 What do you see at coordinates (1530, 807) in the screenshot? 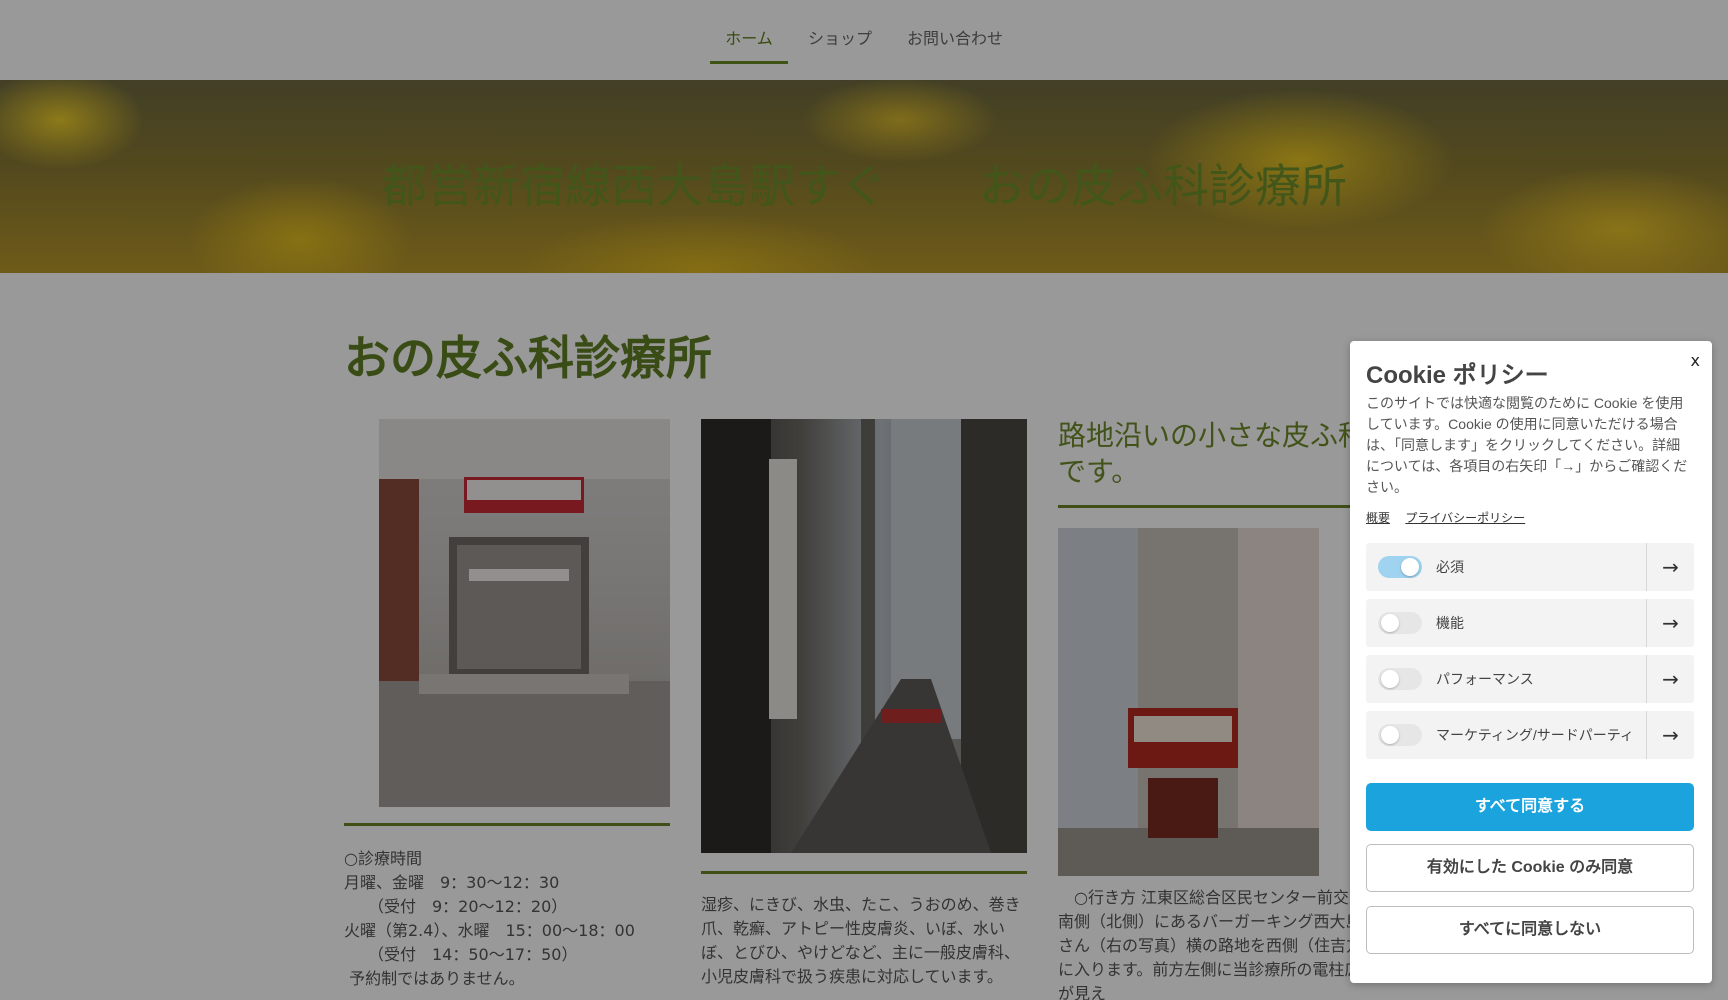
I see `accept-all-button: すべて同意する` at bounding box center [1530, 807].